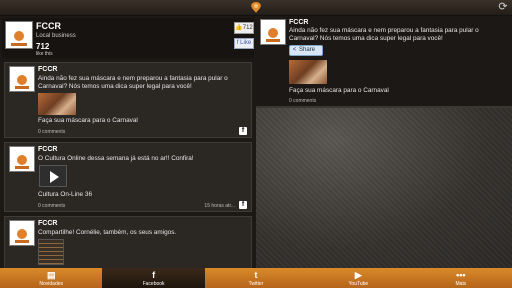 The image size is (512, 288). Describe the element at coordinates (256, 284) in the screenshot. I see `tab-label: Twitter` at that location.